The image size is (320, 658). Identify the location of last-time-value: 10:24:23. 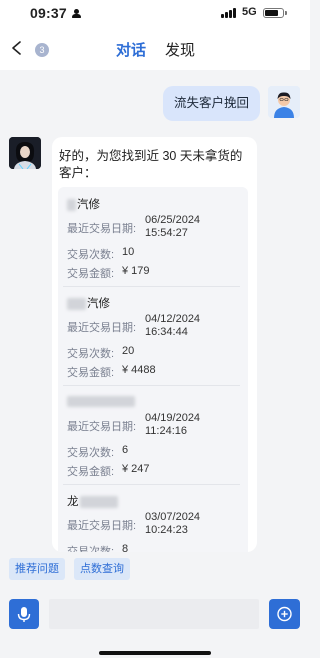
(166, 530).